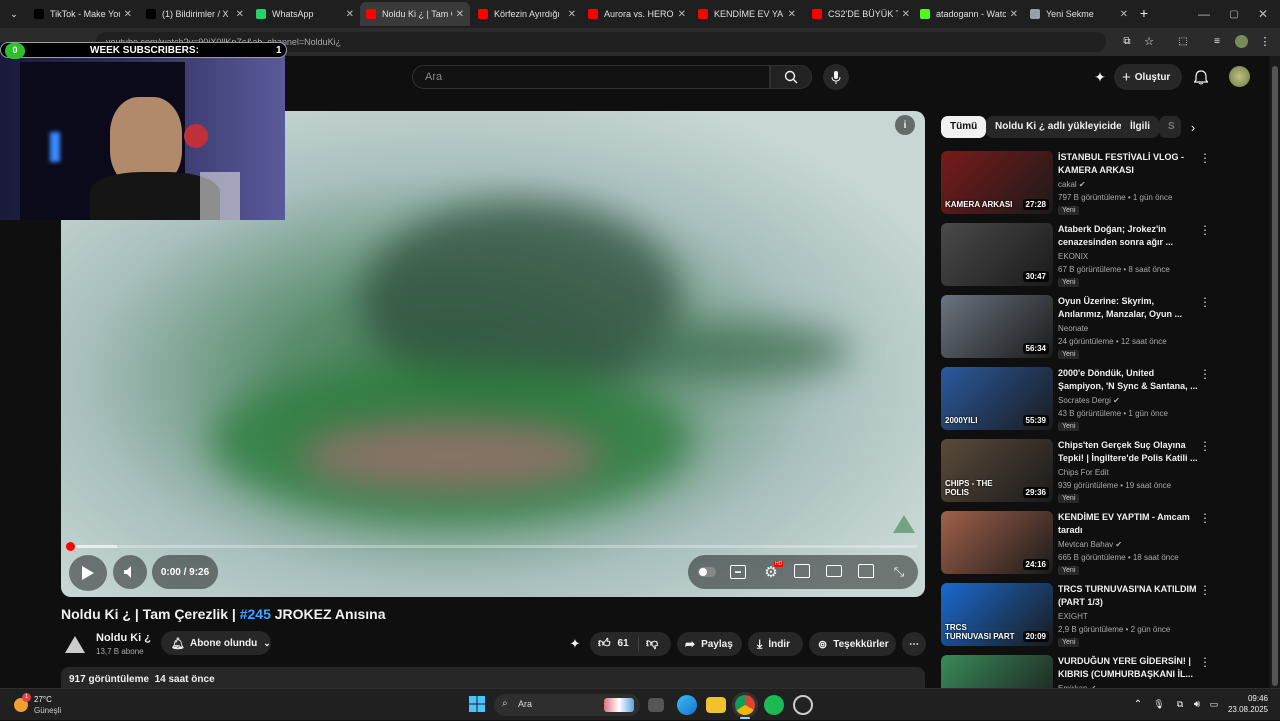 This screenshot has width=1280, height=721. I want to click on browser-tab: (1) Bildirimler / X ✕, so click(195, 14).